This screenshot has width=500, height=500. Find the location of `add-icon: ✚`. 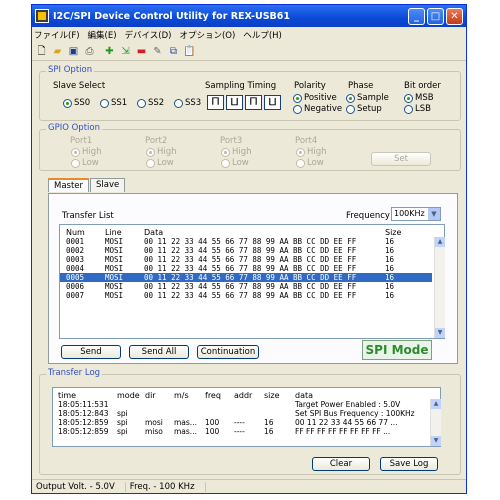

add-icon: ✚ is located at coordinates (109, 51).